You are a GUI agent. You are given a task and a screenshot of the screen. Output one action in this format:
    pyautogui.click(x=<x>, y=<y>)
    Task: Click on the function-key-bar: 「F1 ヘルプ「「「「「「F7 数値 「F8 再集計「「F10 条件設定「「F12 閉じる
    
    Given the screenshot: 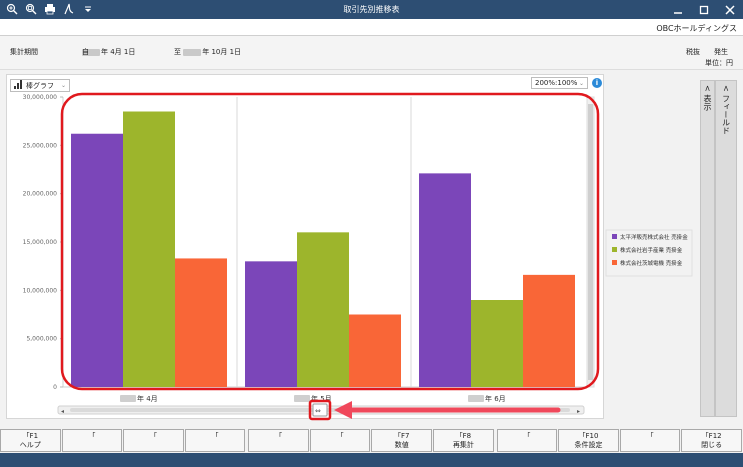 What is the action you would take?
    pyautogui.click(x=371, y=441)
    